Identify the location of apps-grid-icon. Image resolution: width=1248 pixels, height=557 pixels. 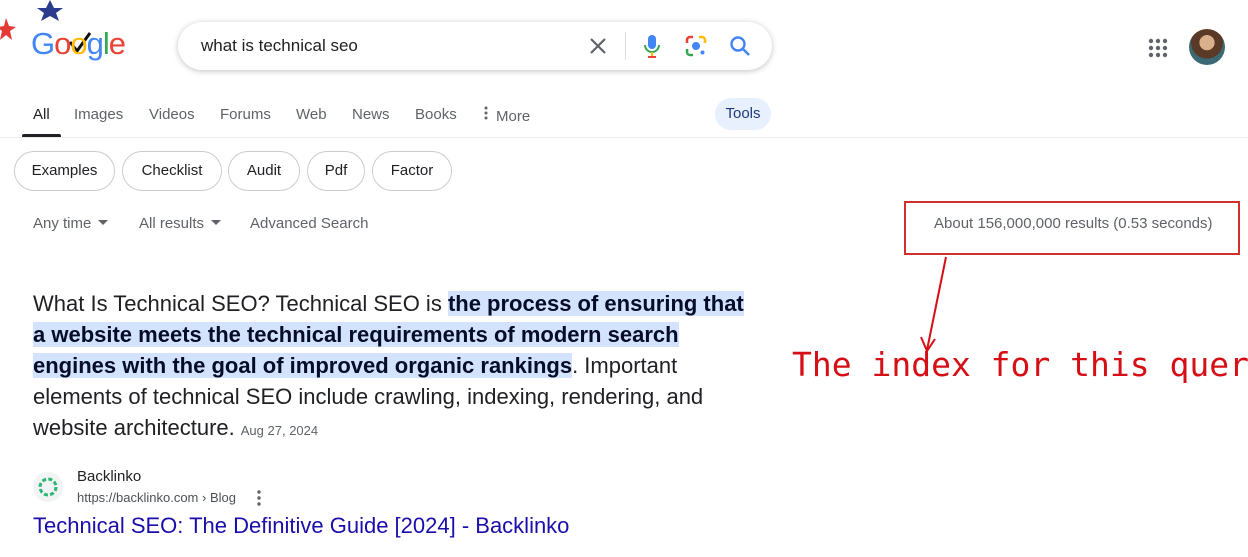
(1158, 48).